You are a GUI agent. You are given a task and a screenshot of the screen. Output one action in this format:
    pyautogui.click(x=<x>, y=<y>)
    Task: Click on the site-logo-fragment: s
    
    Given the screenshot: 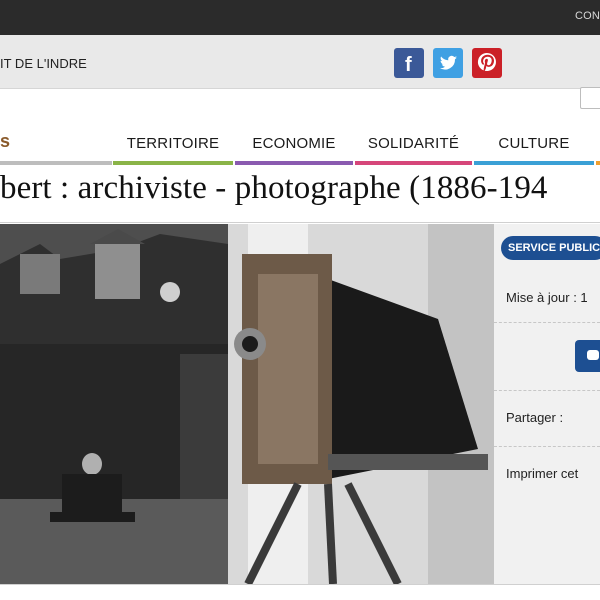 What is the action you would take?
    pyautogui.click(x=5, y=141)
    